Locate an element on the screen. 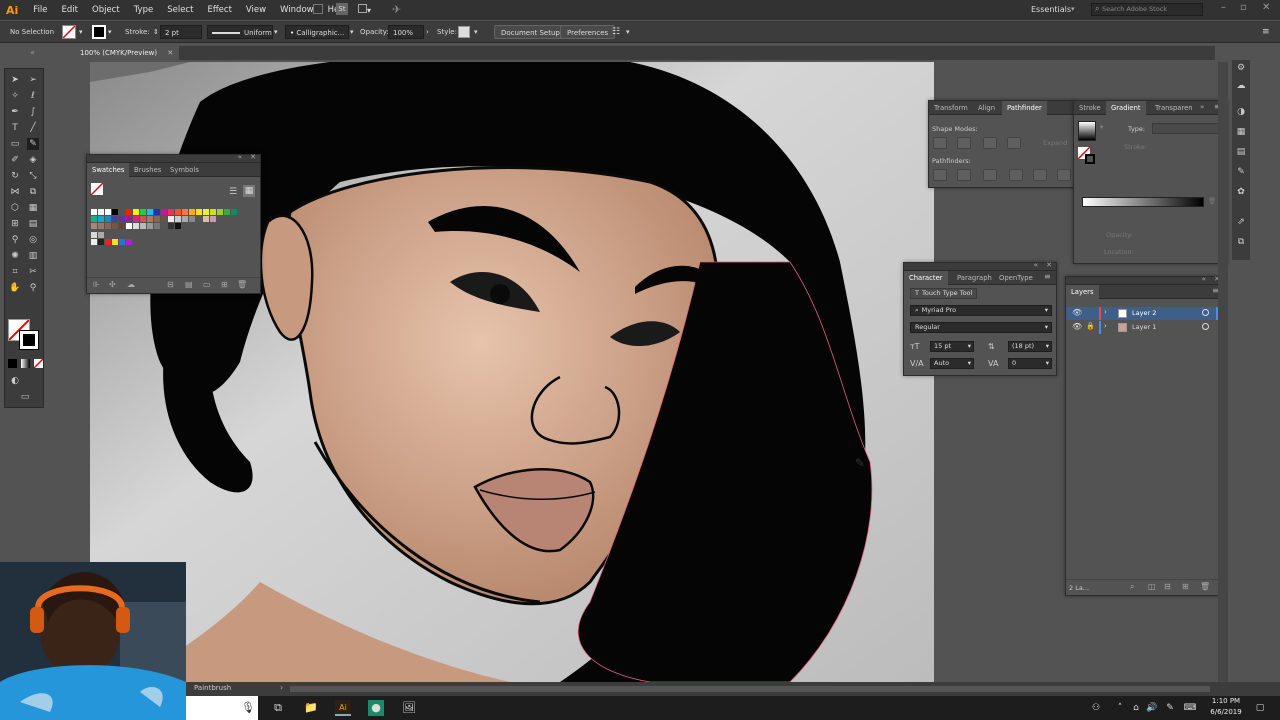  volume-icon: 🔊 is located at coordinates (1152, 708).